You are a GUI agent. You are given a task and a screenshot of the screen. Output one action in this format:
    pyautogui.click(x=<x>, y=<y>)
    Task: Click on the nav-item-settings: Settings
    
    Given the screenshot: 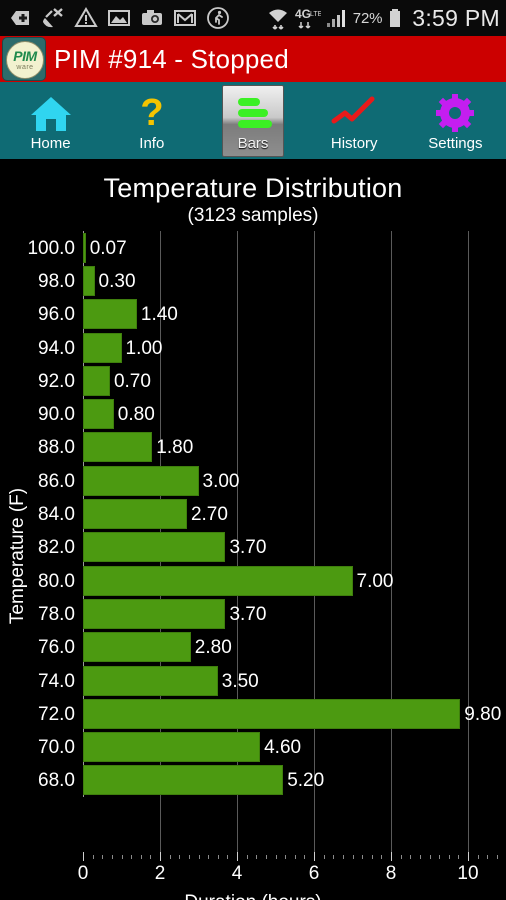 What is the action you would take?
    pyautogui.click(x=455, y=120)
    